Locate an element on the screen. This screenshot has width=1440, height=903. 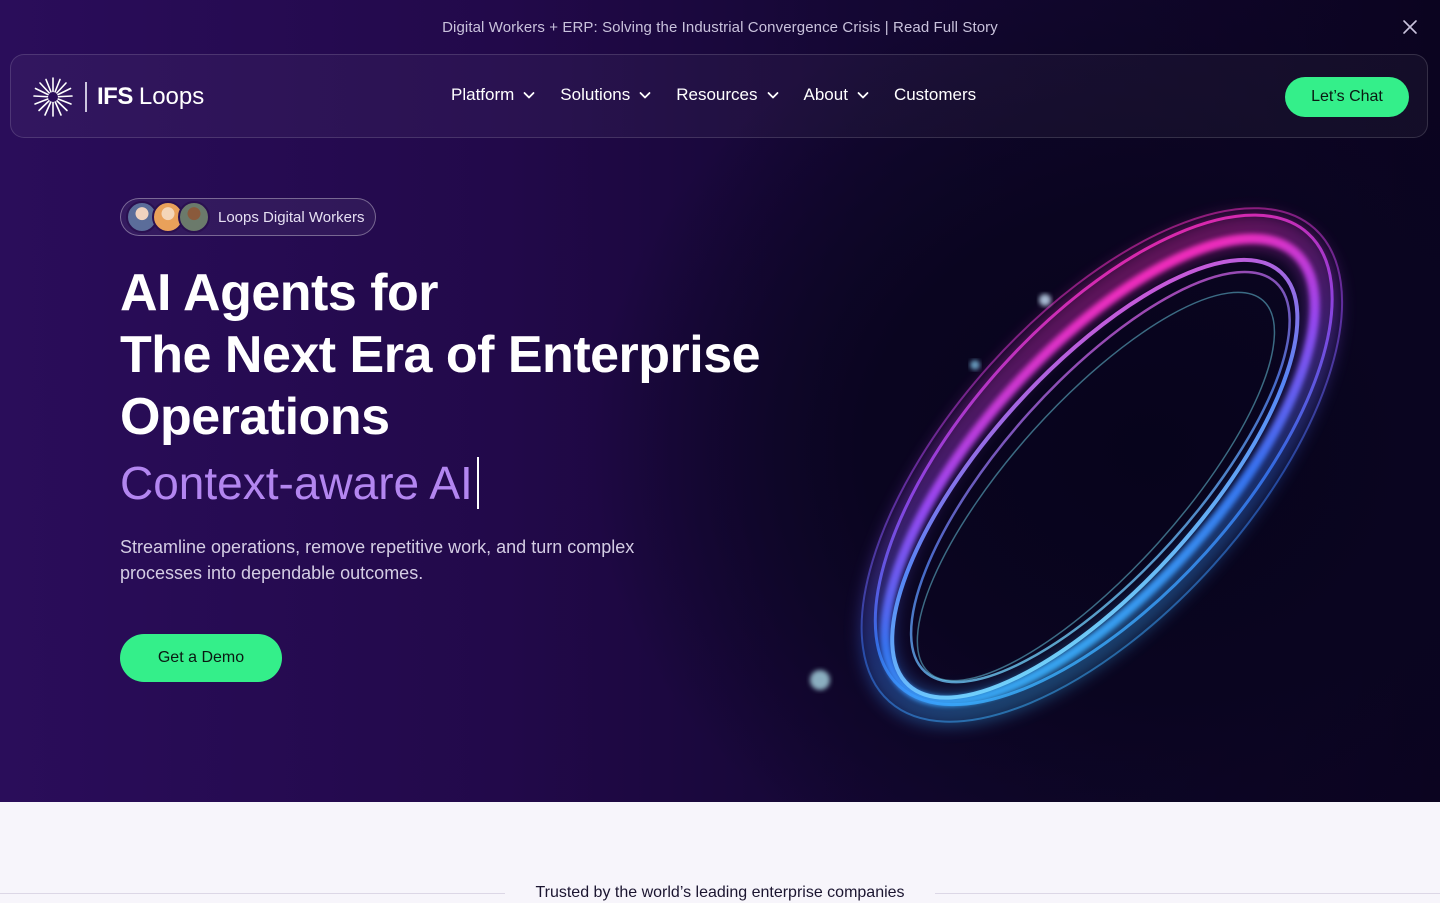
badge-label: Loops Digital Workers is located at coordinates (291, 217).